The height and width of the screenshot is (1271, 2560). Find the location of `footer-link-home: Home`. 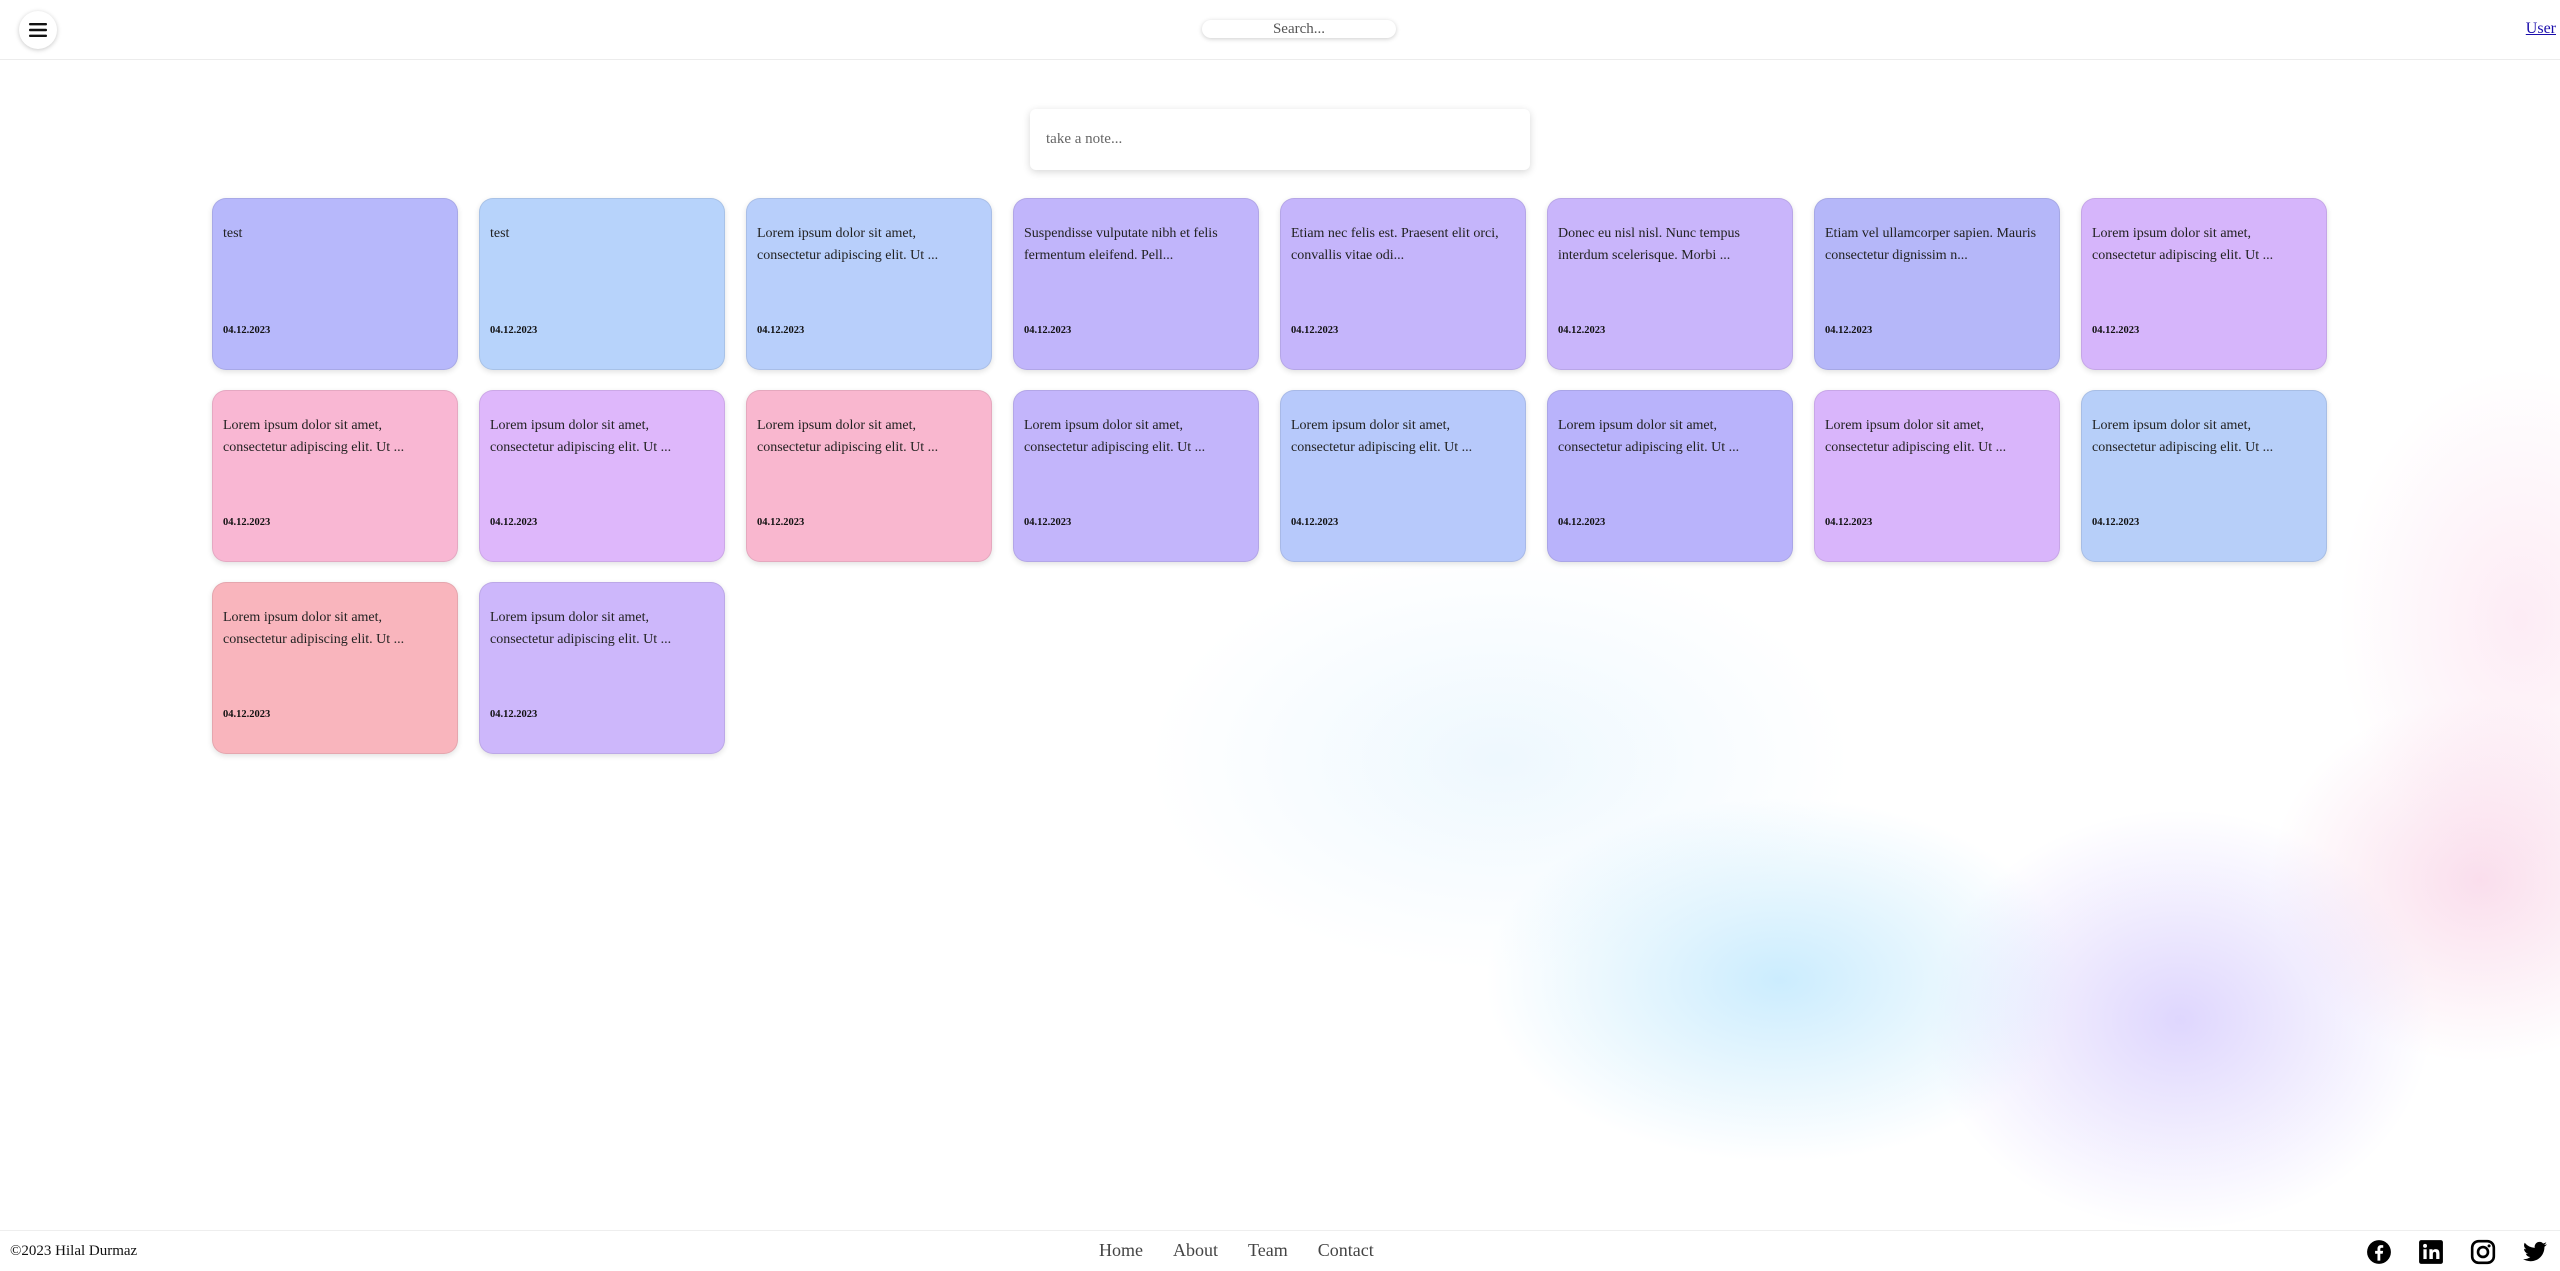

footer-link-home: Home is located at coordinates (1121, 1250).